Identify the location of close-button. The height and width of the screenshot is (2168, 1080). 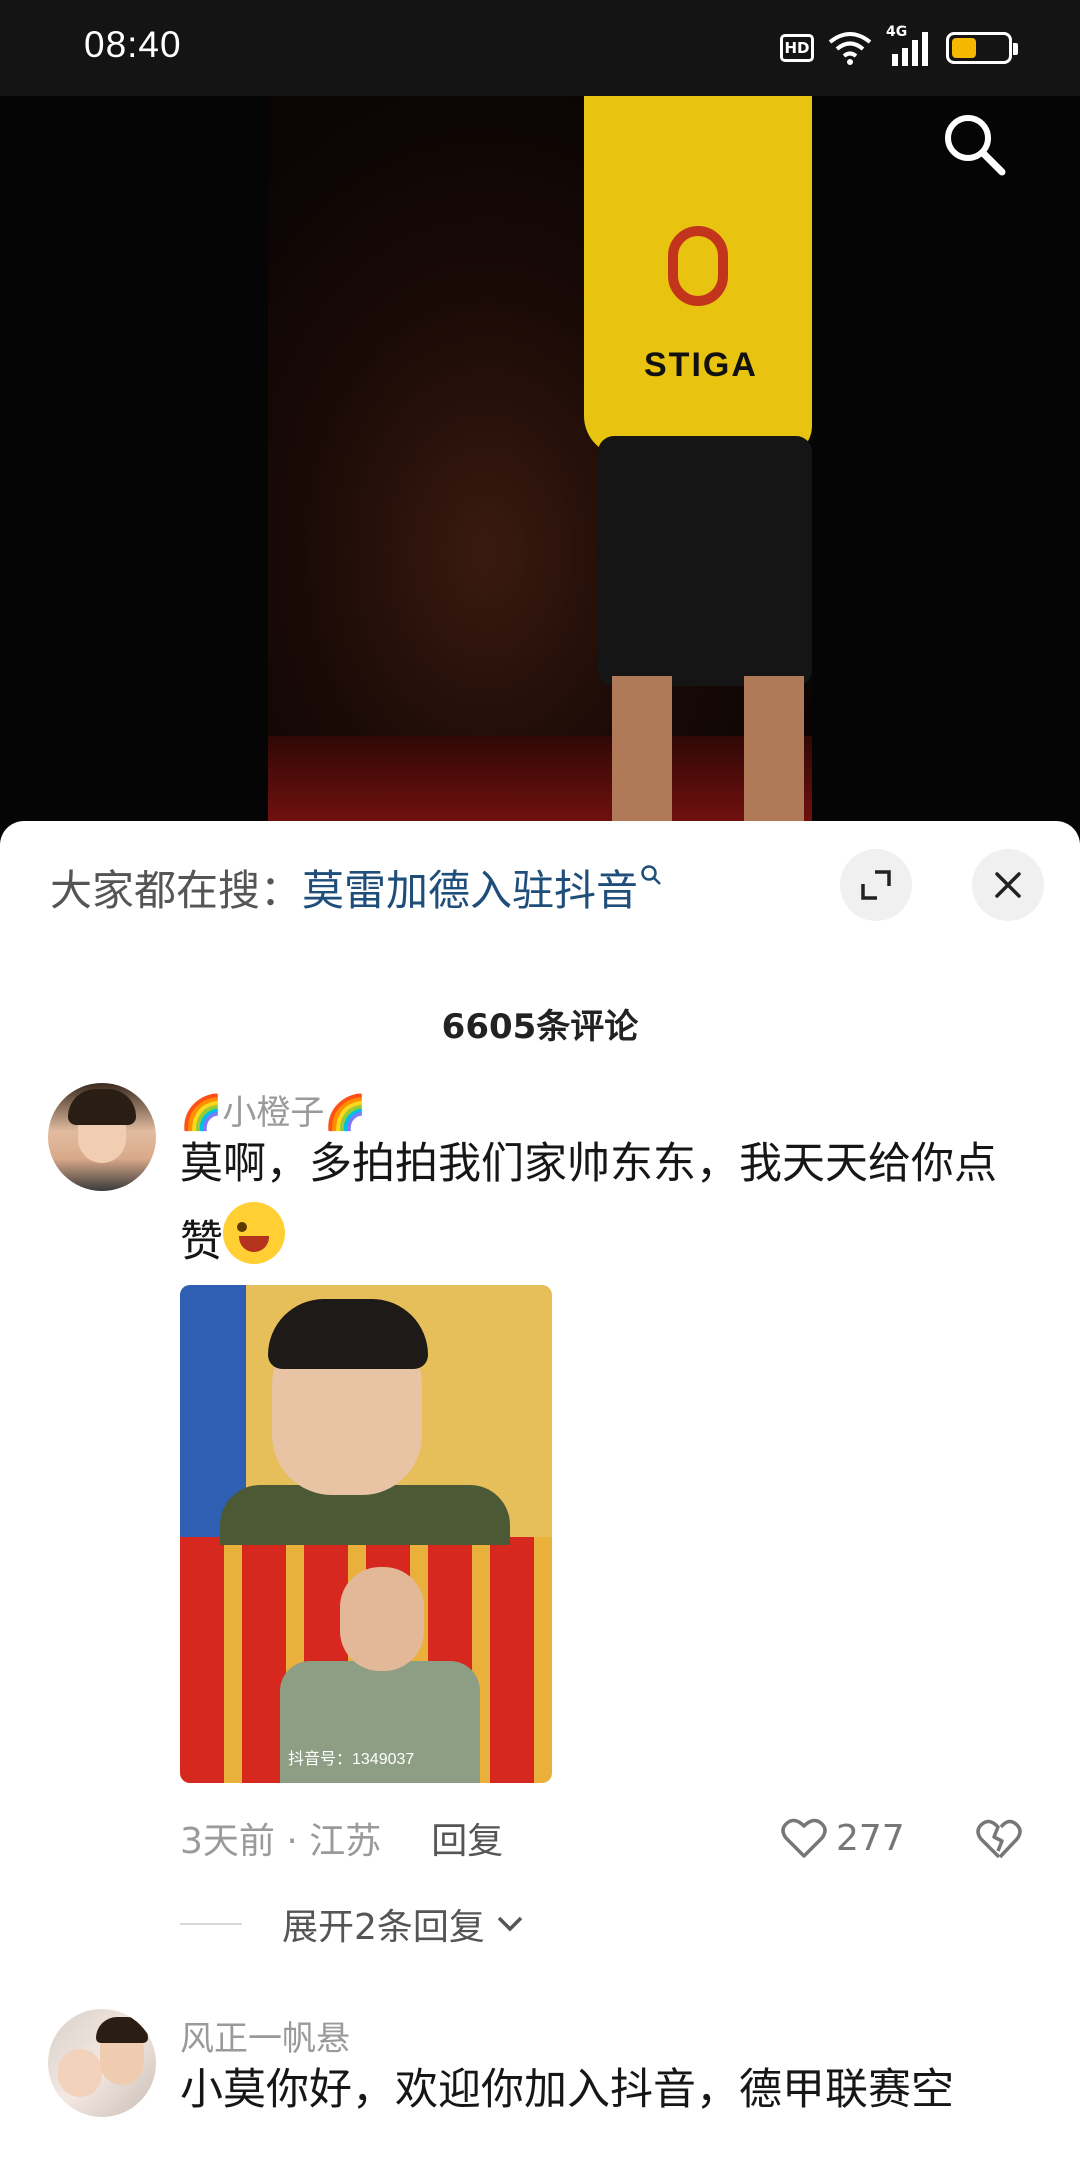
(1008, 885).